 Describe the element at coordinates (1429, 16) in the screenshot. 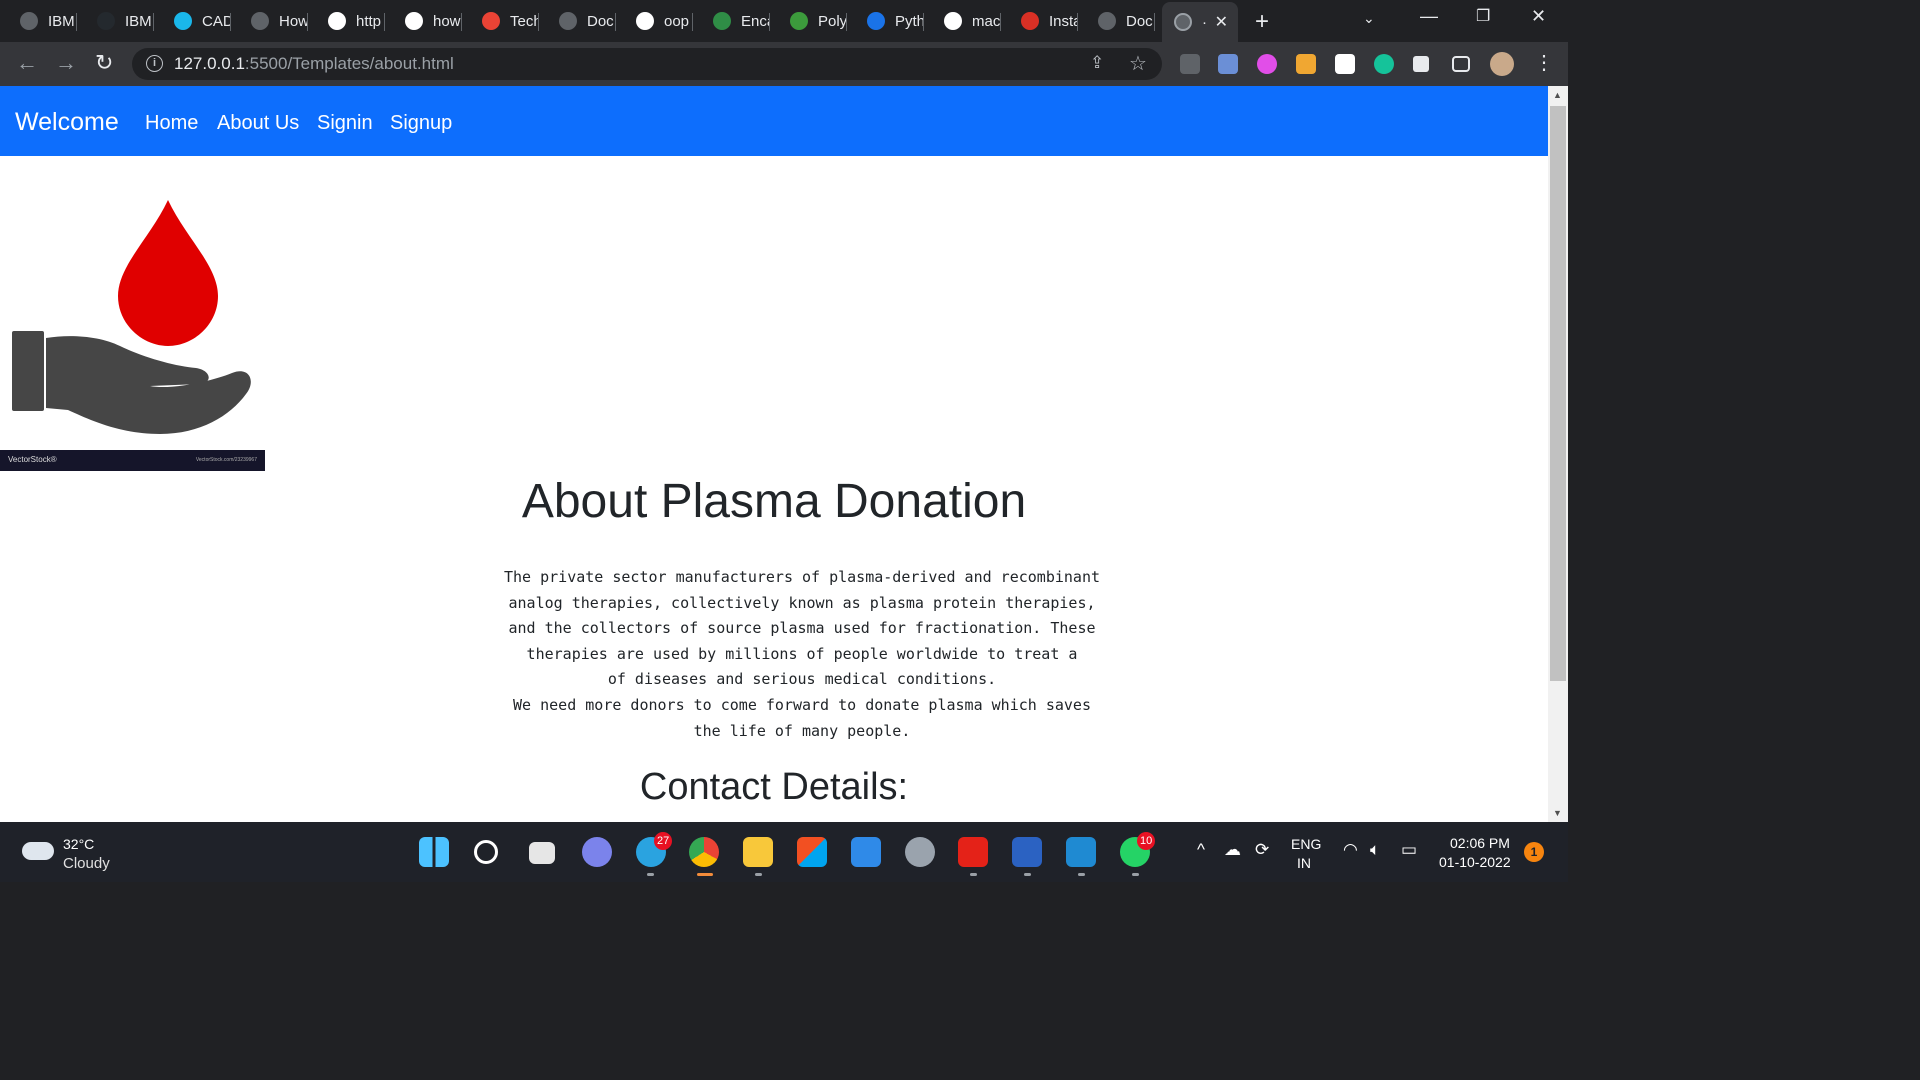

I see `minimize-button: —` at that location.